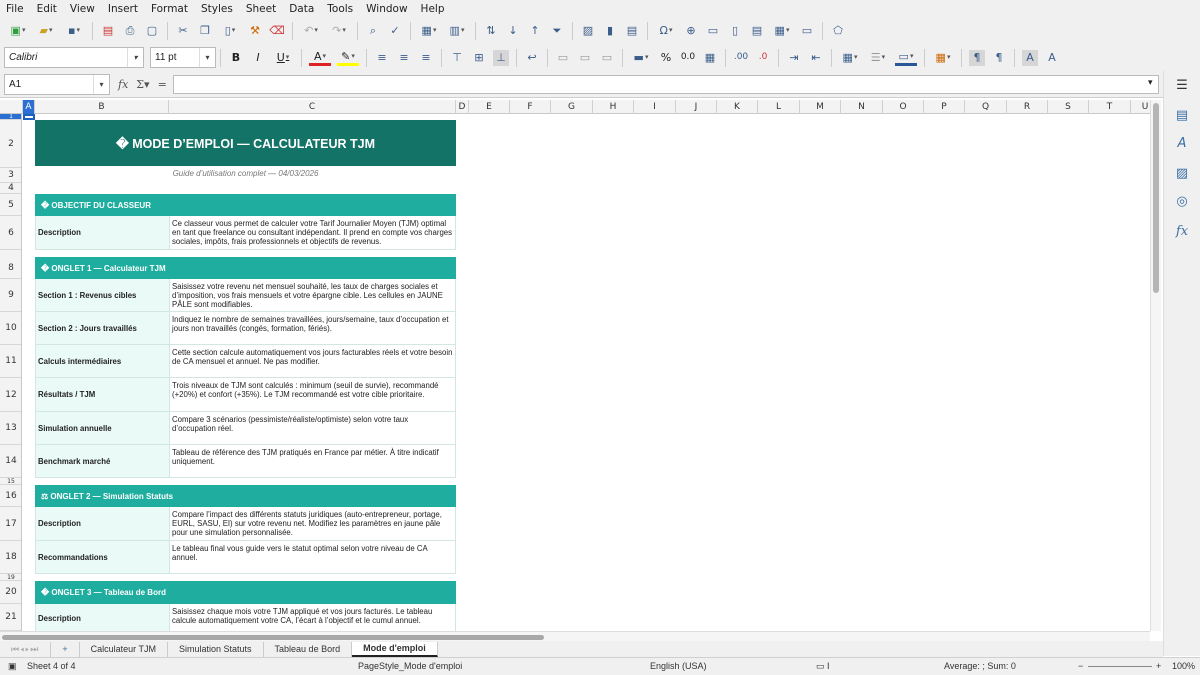 The width and height of the screenshot is (1200, 675). Describe the element at coordinates (258, 58) in the screenshot. I see `italic-icon: I` at that location.